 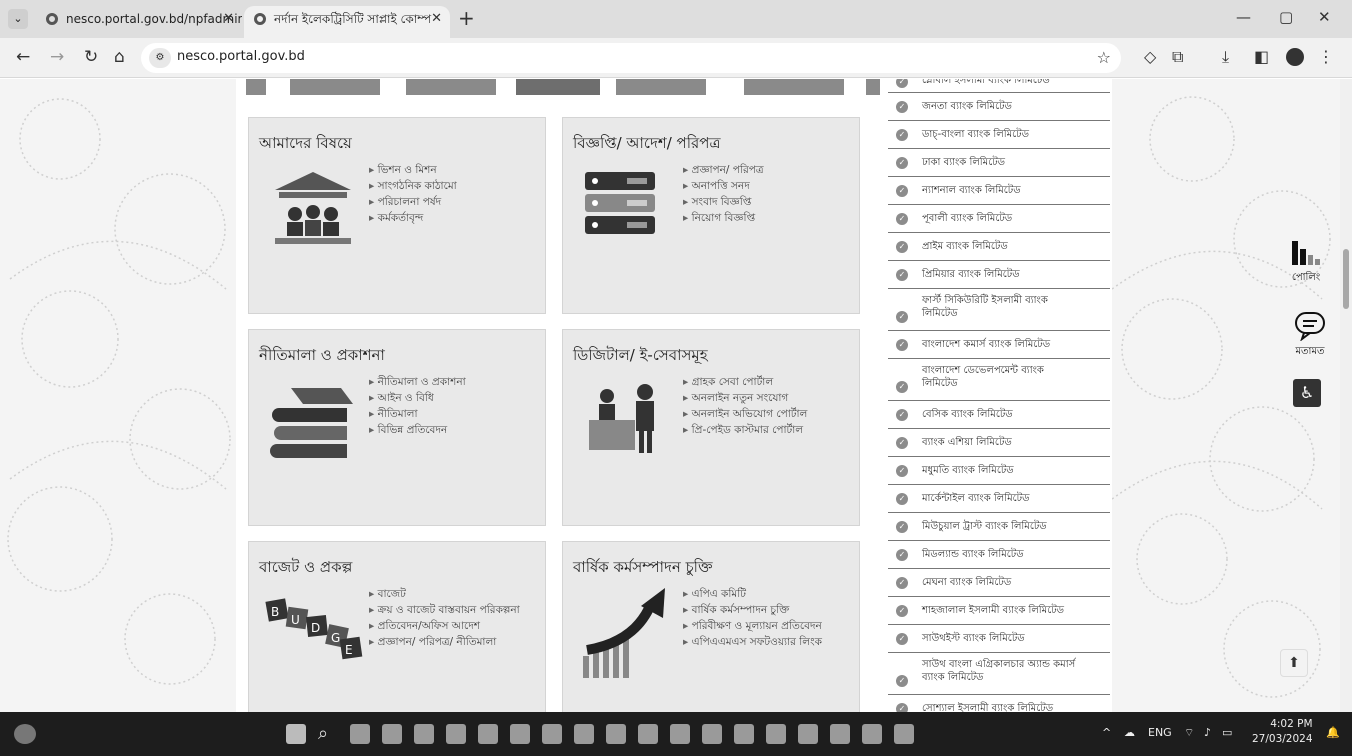 What do you see at coordinates (160, 58) in the screenshot?
I see `site-info-icon: ⚙` at bounding box center [160, 58].